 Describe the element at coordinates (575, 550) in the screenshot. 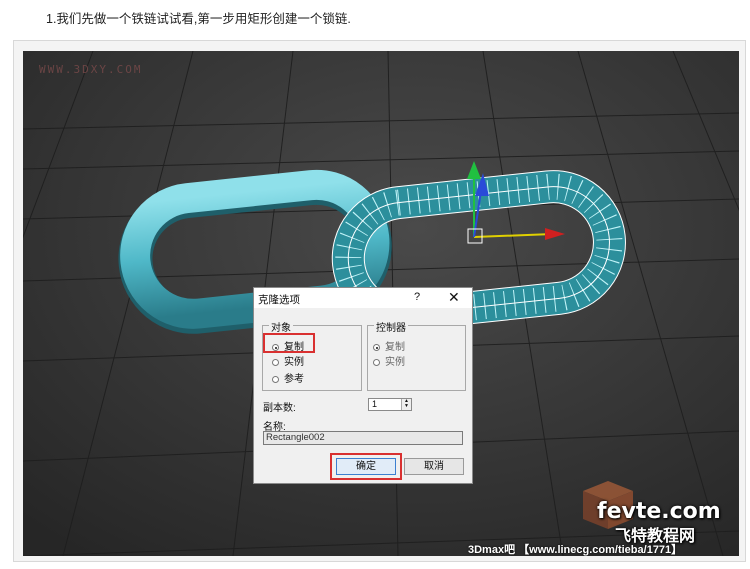

I see `bottom-watermark: 3Dmax吧 【www.linecg.com/tieba/1771】` at that location.